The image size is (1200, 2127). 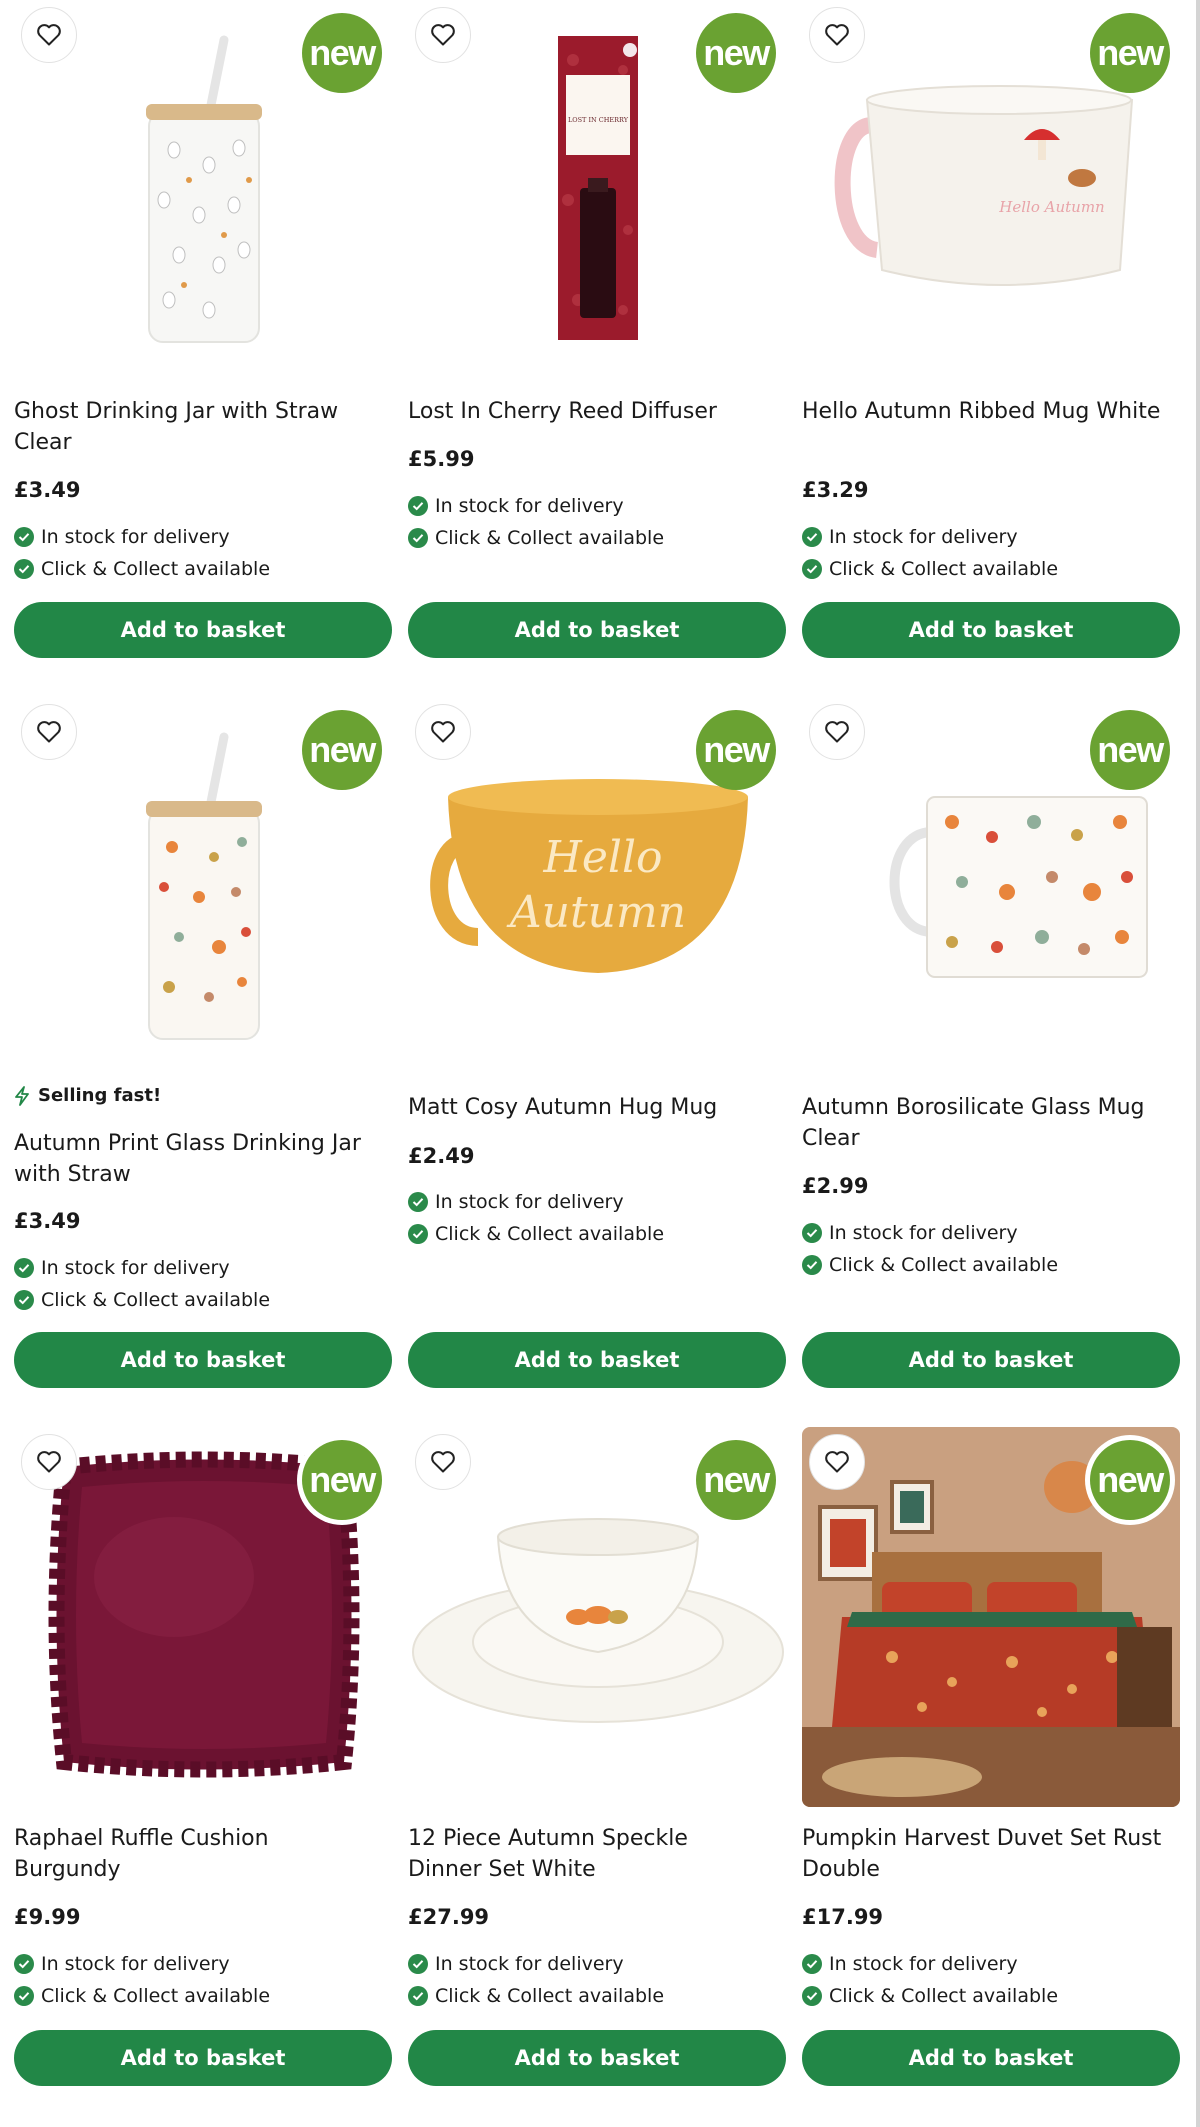 What do you see at coordinates (47, 490) in the screenshot?
I see `product-price: £3.49` at bounding box center [47, 490].